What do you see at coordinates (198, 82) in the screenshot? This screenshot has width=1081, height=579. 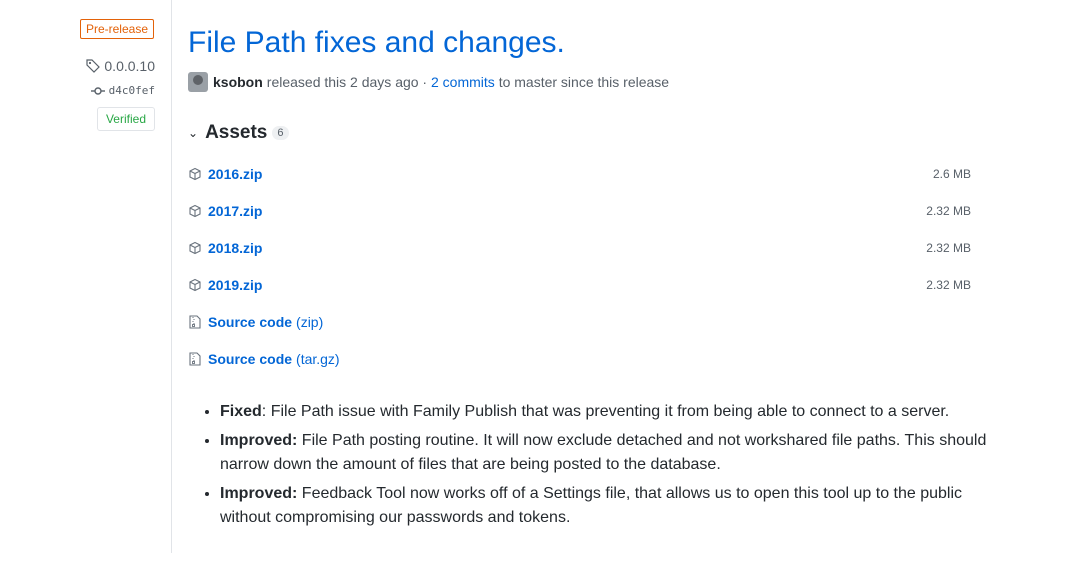 I see `author-avatar` at bounding box center [198, 82].